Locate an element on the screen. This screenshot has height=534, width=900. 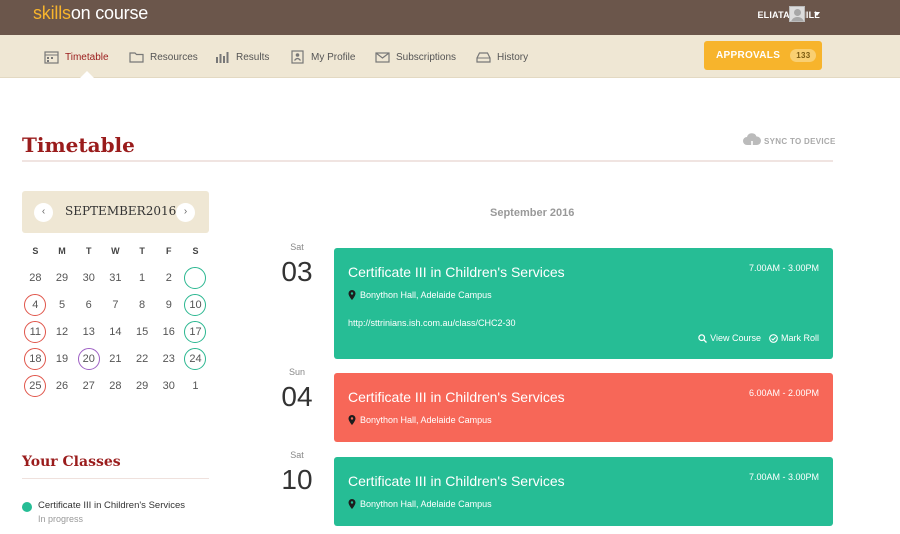
event-date: Sat 10 is located at coordinates (297, 473).